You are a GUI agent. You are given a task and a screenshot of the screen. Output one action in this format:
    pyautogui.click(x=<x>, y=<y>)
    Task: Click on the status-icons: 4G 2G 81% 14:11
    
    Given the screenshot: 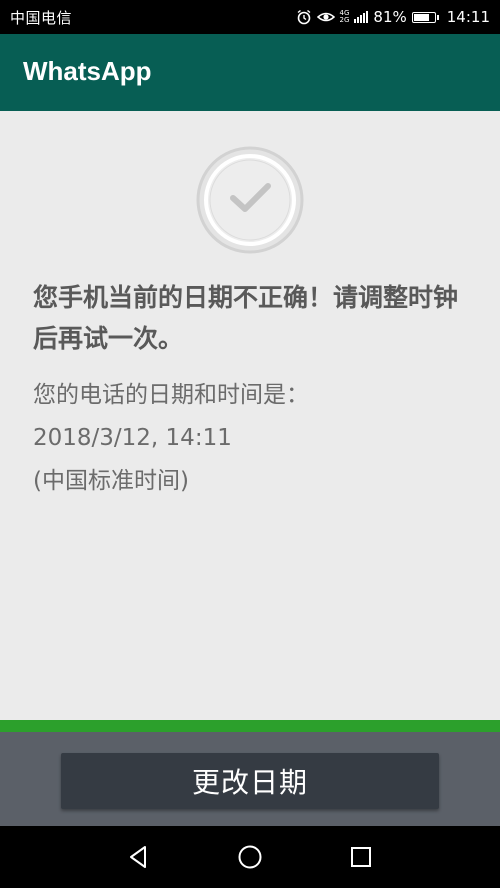 What is the action you would take?
    pyautogui.click(x=393, y=17)
    